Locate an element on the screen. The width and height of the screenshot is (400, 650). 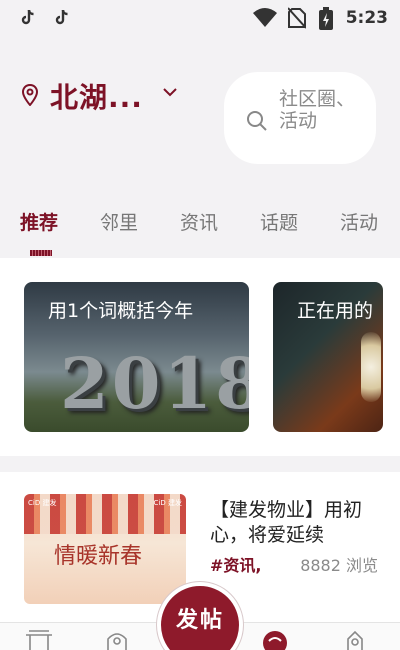
active-tab-indicator is located at coordinates (41, 253).